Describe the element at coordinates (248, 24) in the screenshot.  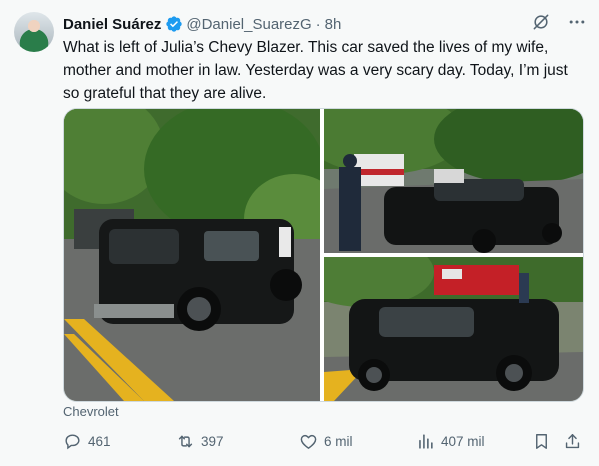
I see `author-handle: @Daniel_SuarezG` at that location.